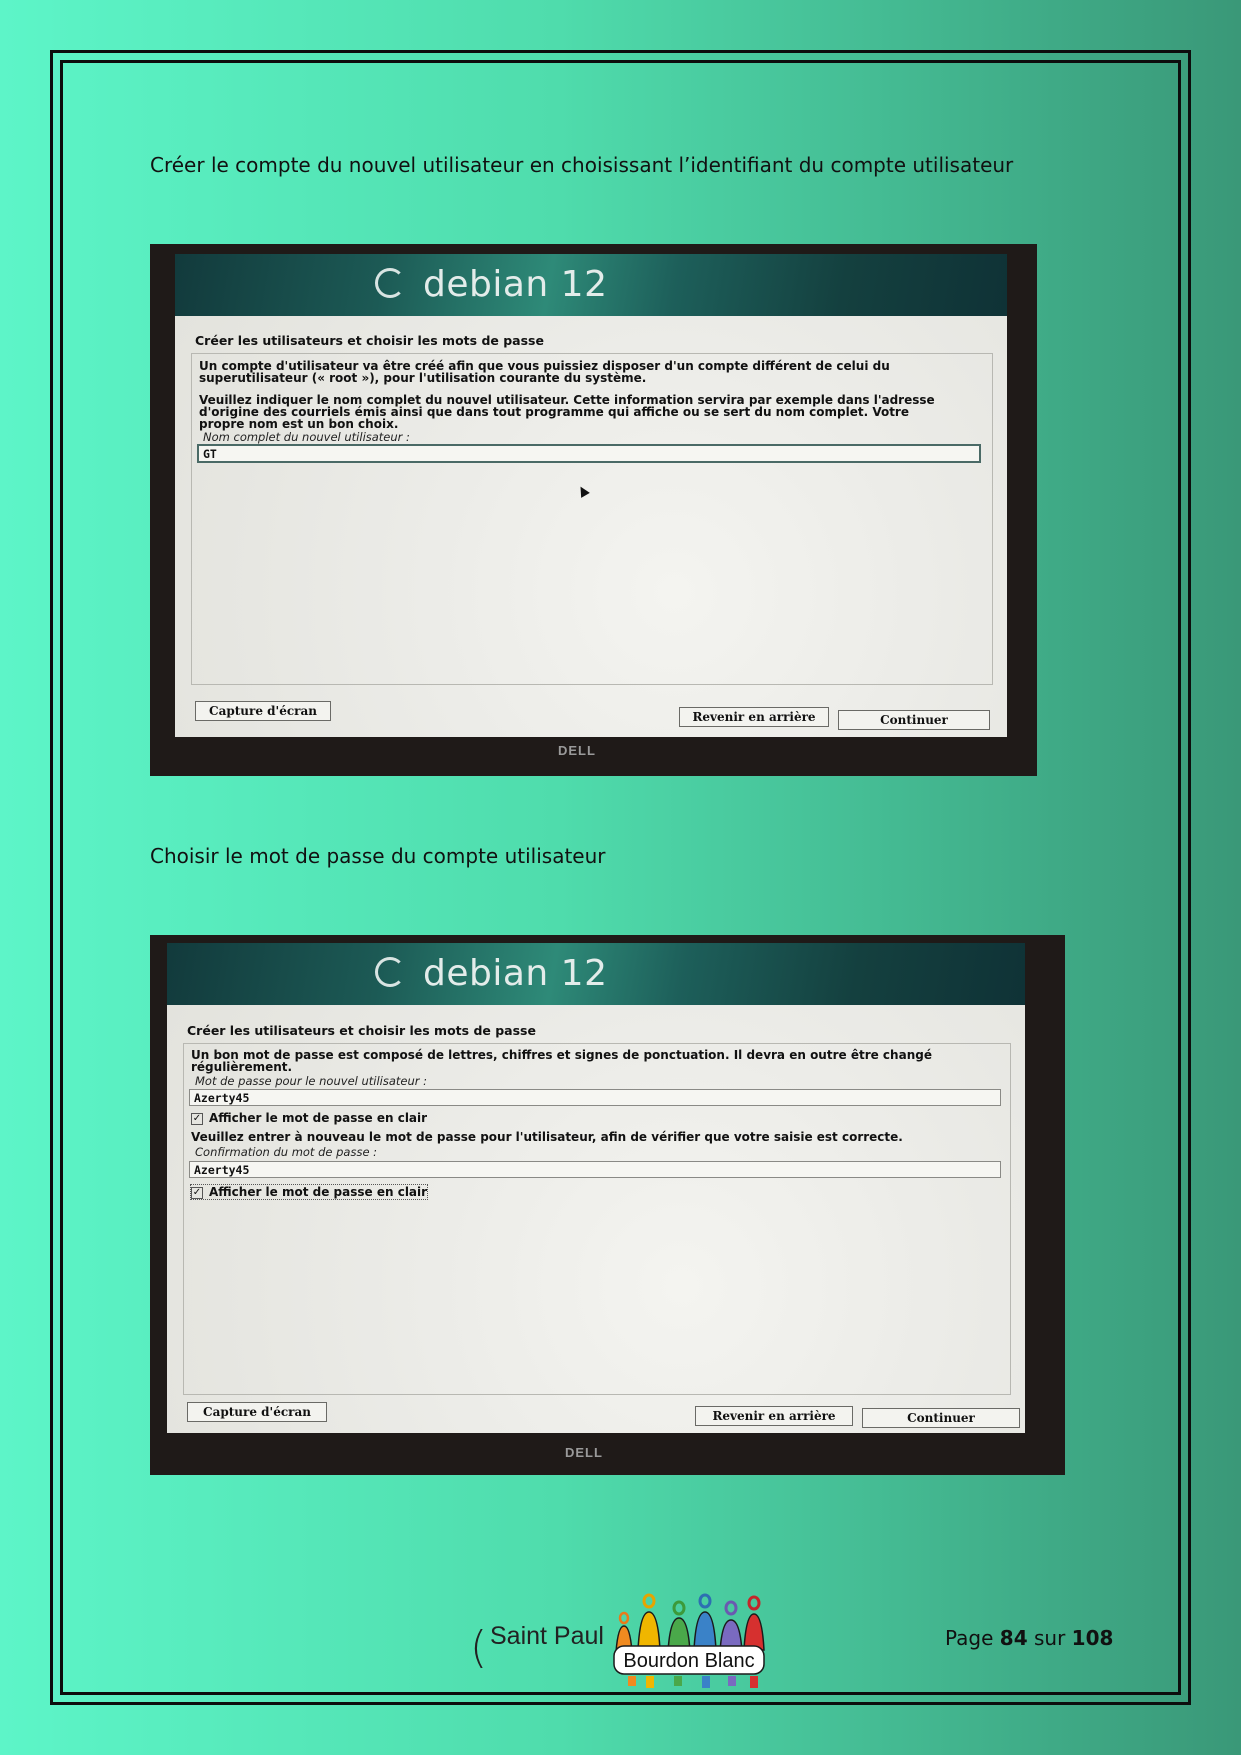 Image resolution: width=1241 pixels, height=1755 pixels. What do you see at coordinates (1092, 1638) in the screenshot?
I see `page-total: 108` at bounding box center [1092, 1638].